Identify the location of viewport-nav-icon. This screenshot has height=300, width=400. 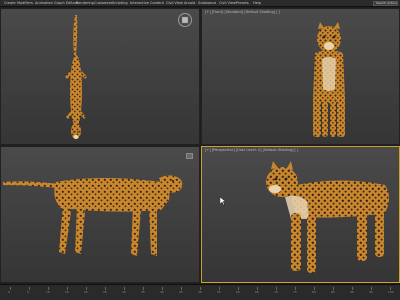
(189, 156).